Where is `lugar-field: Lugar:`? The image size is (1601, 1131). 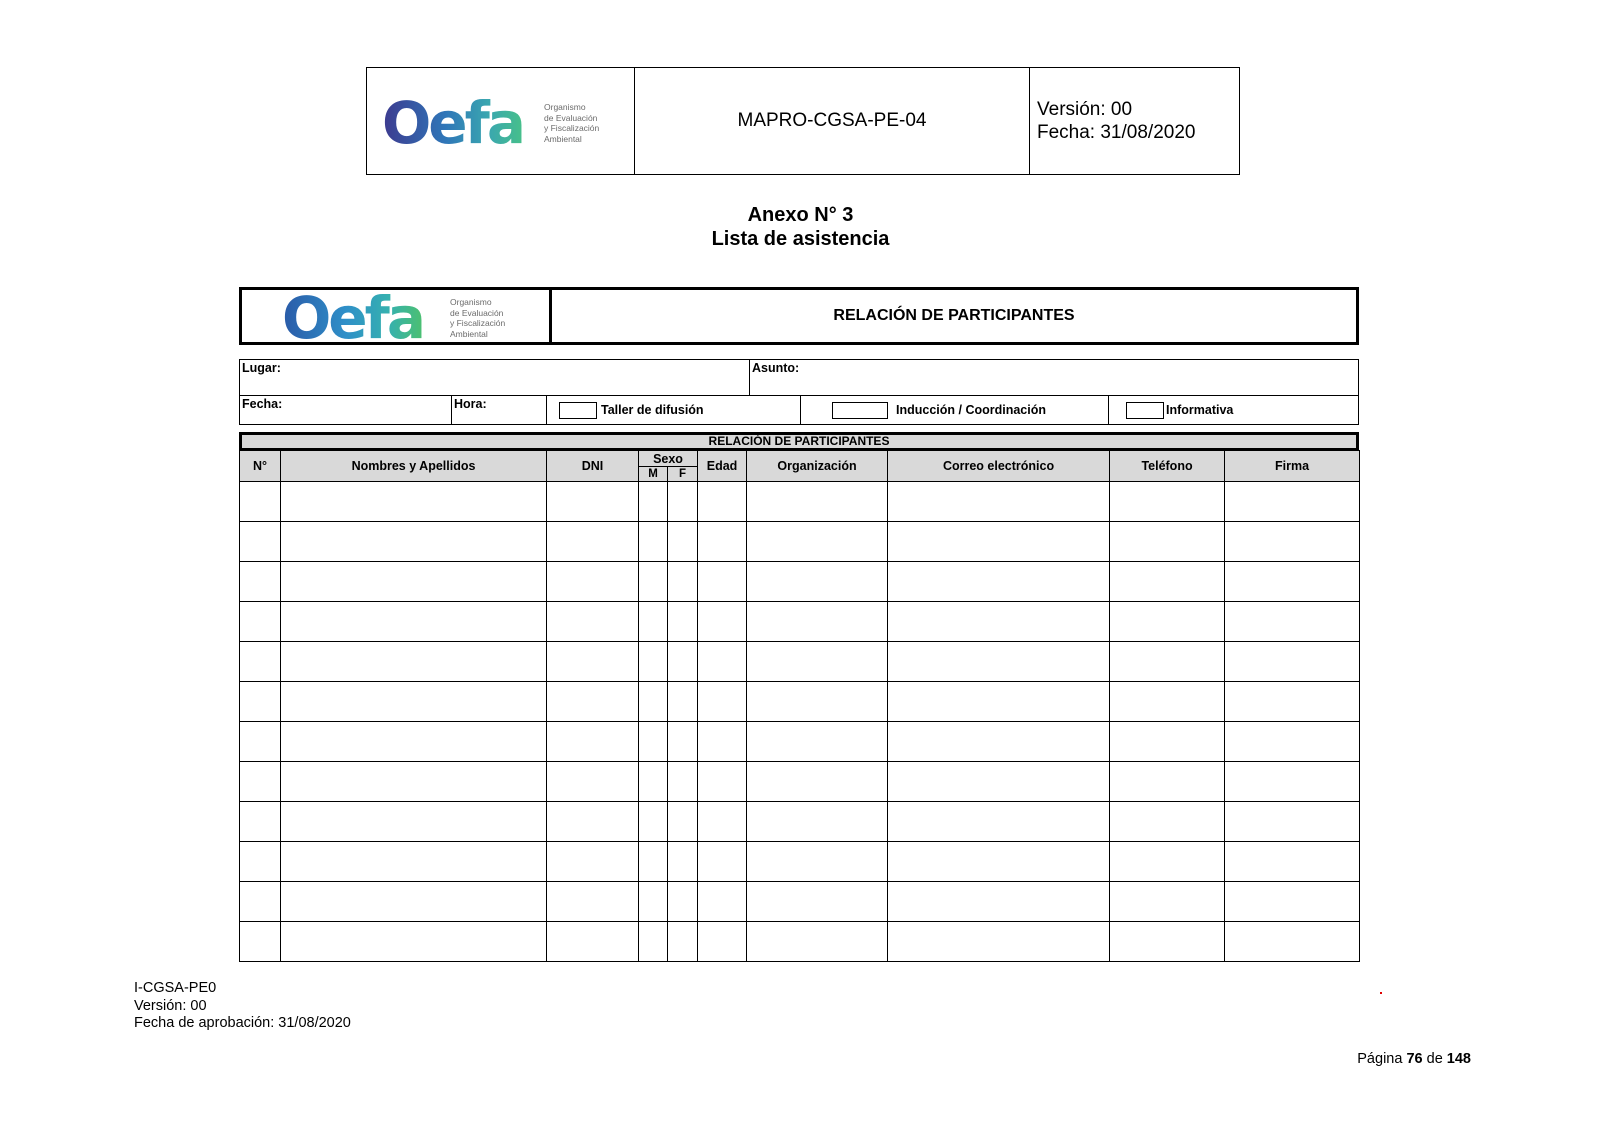
lugar-field: Lugar: is located at coordinates (495, 377).